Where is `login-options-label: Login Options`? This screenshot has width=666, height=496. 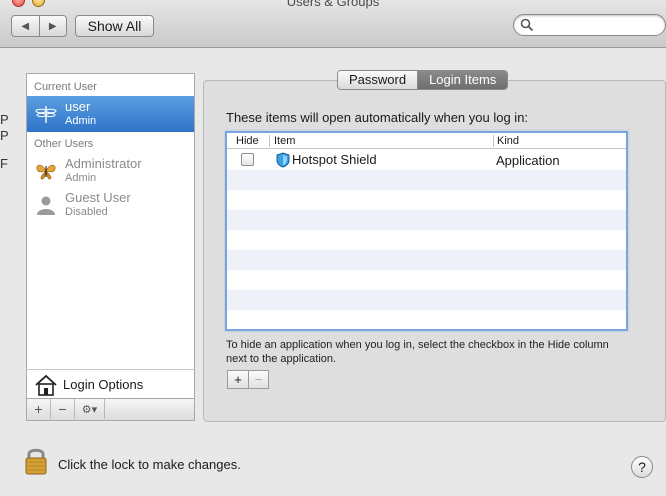
login-options-label: Login Options is located at coordinates (103, 384).